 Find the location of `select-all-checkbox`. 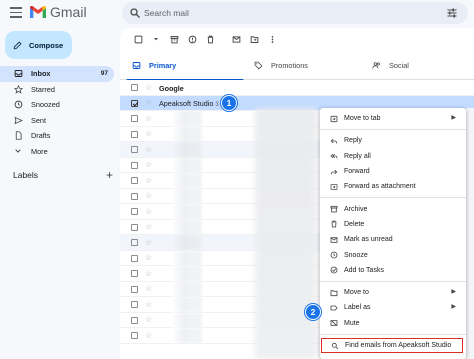

select-all-checkbox is located at coordinates (138, 39).